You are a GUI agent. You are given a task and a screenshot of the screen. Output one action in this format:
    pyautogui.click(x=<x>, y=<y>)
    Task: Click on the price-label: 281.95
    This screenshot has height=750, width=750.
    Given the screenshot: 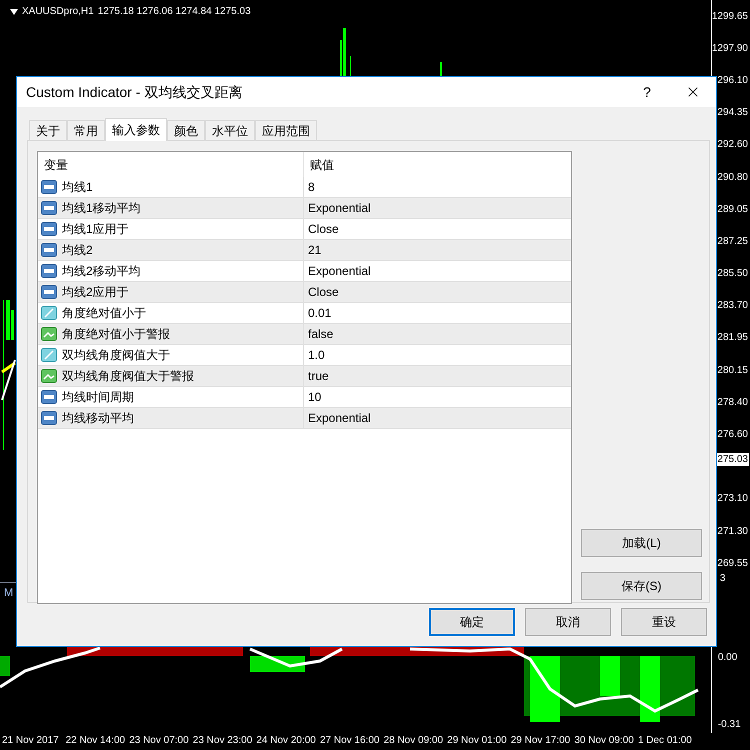 What is the action you would take?
    pyautogui.click(x=732, y=338)
    